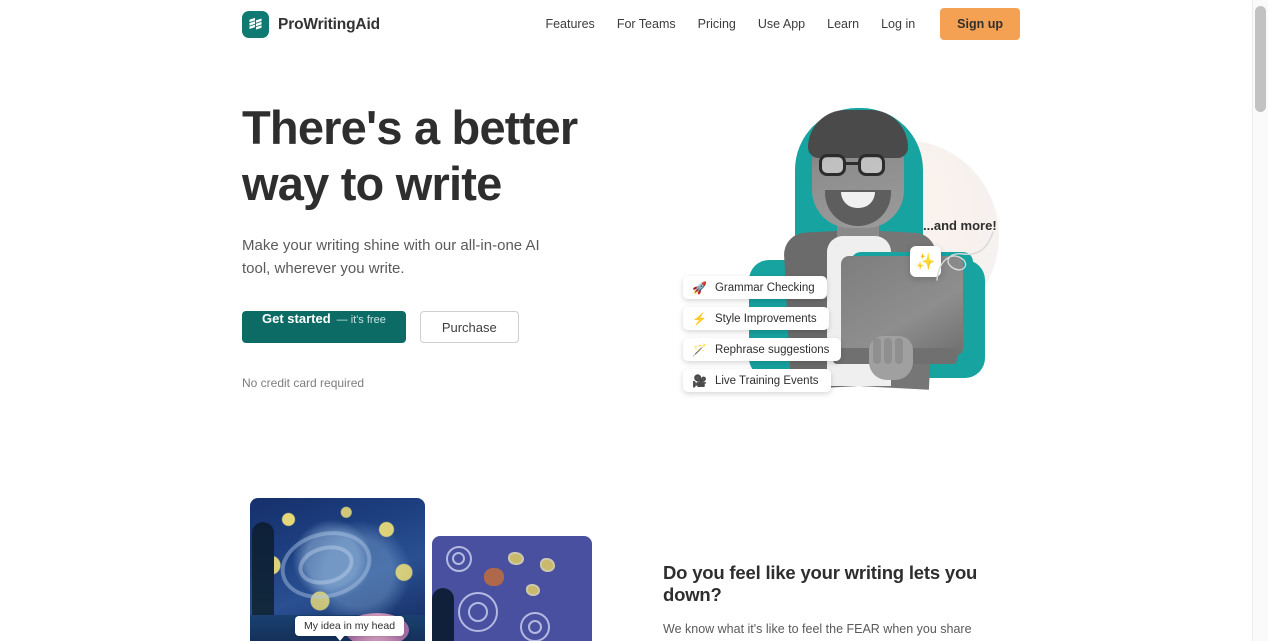  Describe the element at coordinates (324, 327) in the screenshot. I see `get-started-button: Get started — it's free` at that location.